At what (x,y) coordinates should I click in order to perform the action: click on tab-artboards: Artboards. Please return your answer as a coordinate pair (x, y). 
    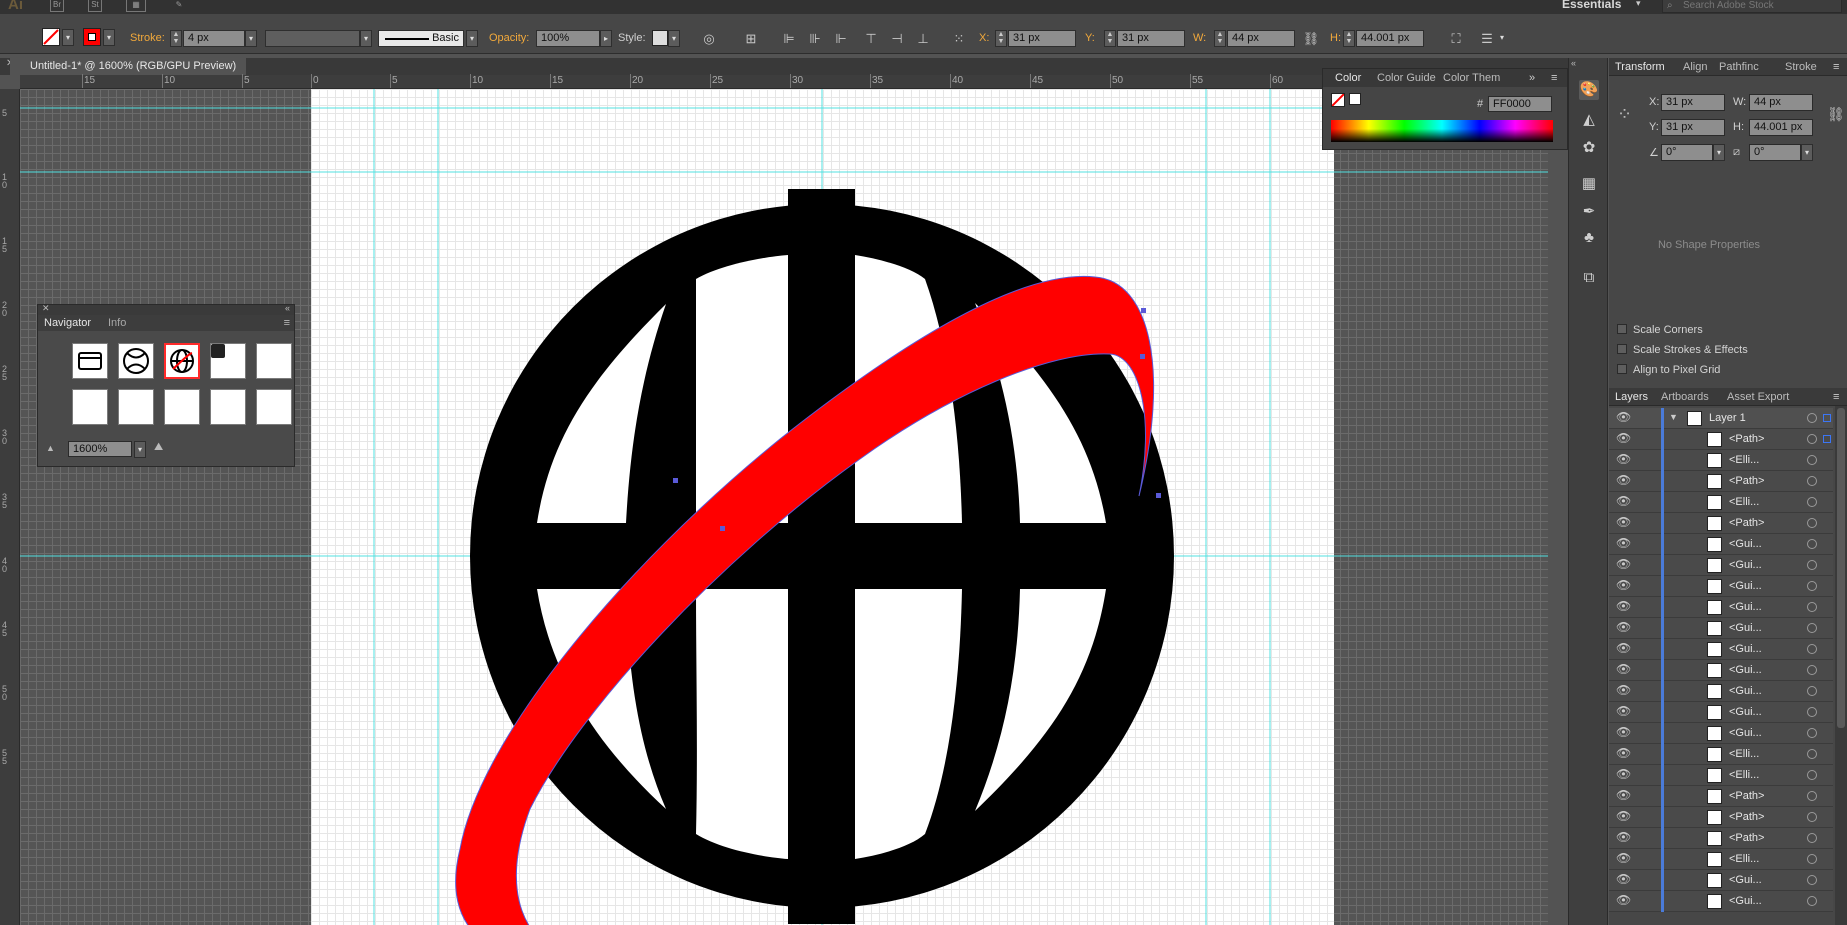
    Looking at the image, I should click on (1685, 397).